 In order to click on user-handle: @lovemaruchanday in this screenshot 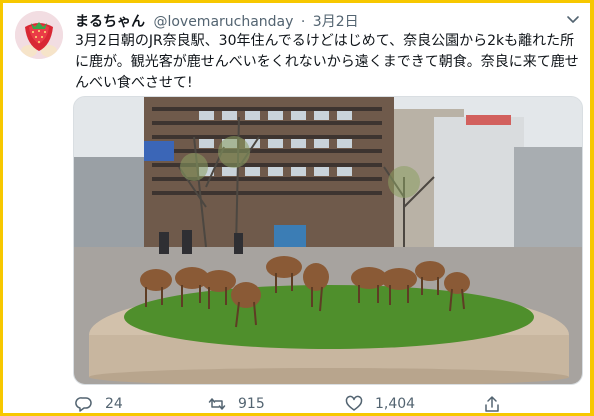, I will do `click(223, 22)`.